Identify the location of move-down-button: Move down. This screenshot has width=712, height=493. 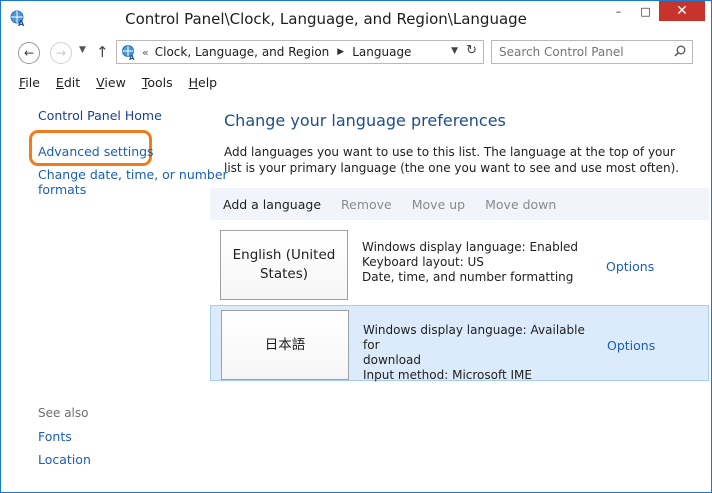
(520, 204).